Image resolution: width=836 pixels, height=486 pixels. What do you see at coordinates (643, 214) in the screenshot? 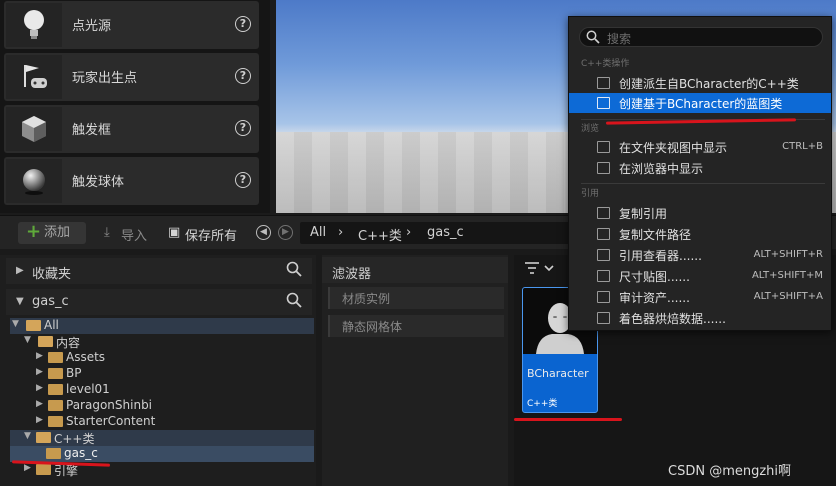
I see `menu-item-label: 复制引用` at bounding box center [643, 214].